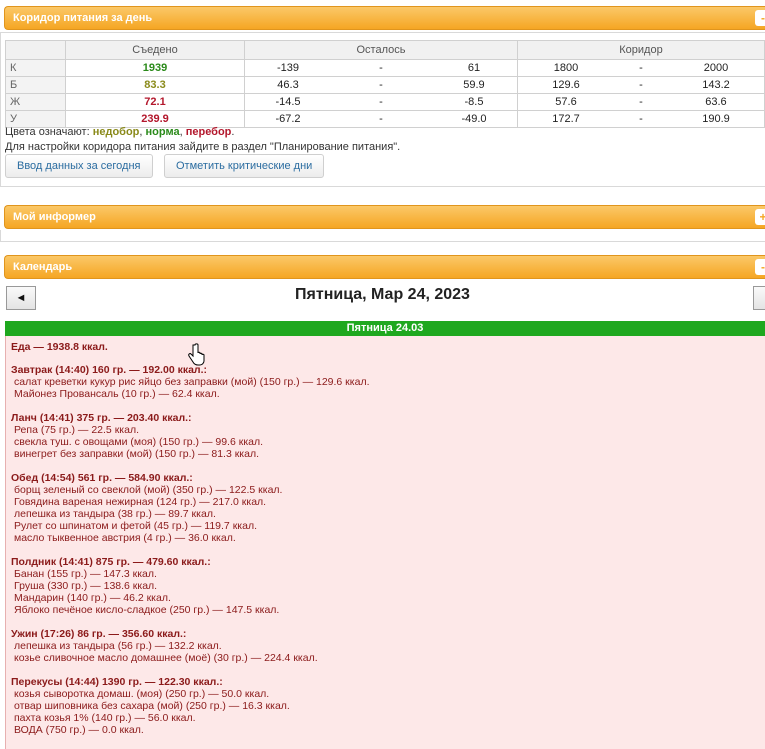  What do you see at coordinates (102, 478) in the screenshot?
I see `meal-title: Обед (14:54) 561 гр. — 584.90 ккал.:` at bounding box center [102, 478].